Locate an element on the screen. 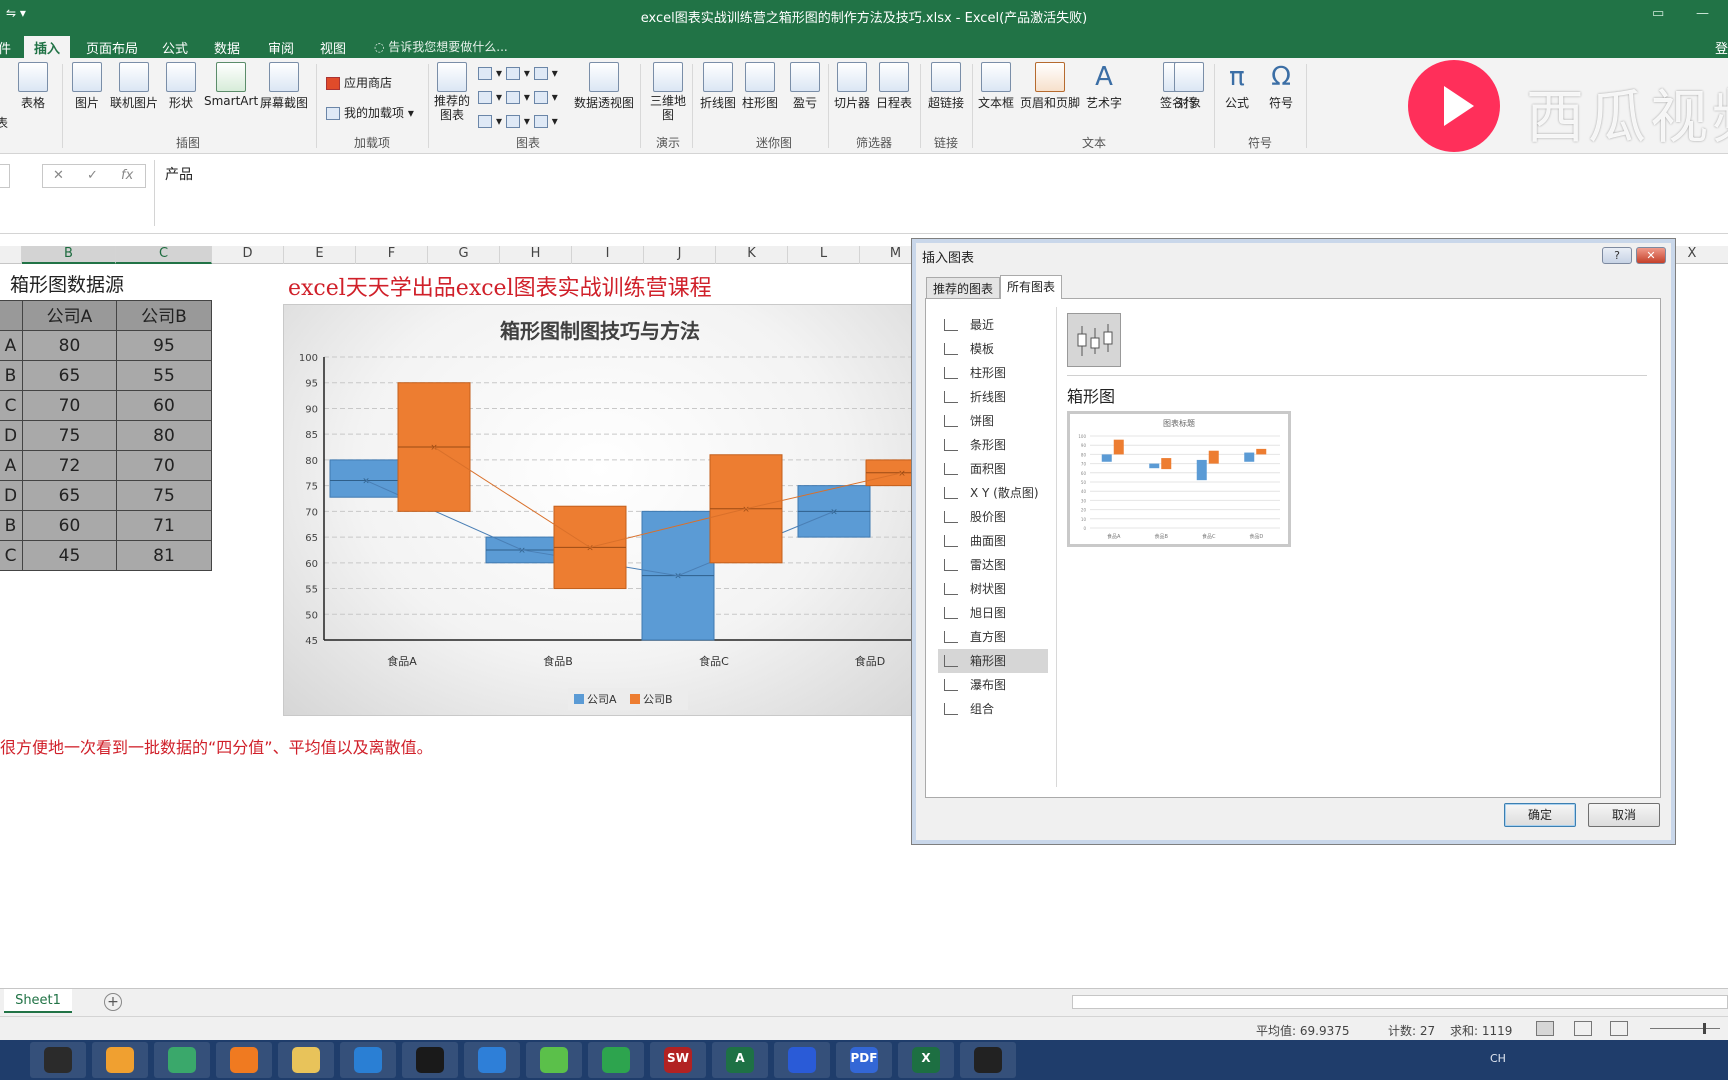  chart-type-item: 股价图 is located at coordinates (993, 517).